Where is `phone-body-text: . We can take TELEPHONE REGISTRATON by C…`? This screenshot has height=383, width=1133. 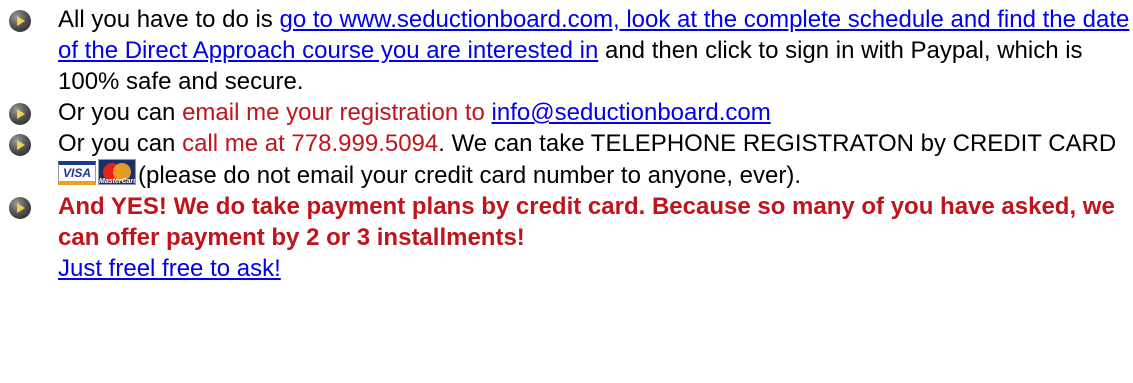 phone-body-text: . We can take TELEPHONE REGISTRATON by C… is located at coordinates (777, 143).